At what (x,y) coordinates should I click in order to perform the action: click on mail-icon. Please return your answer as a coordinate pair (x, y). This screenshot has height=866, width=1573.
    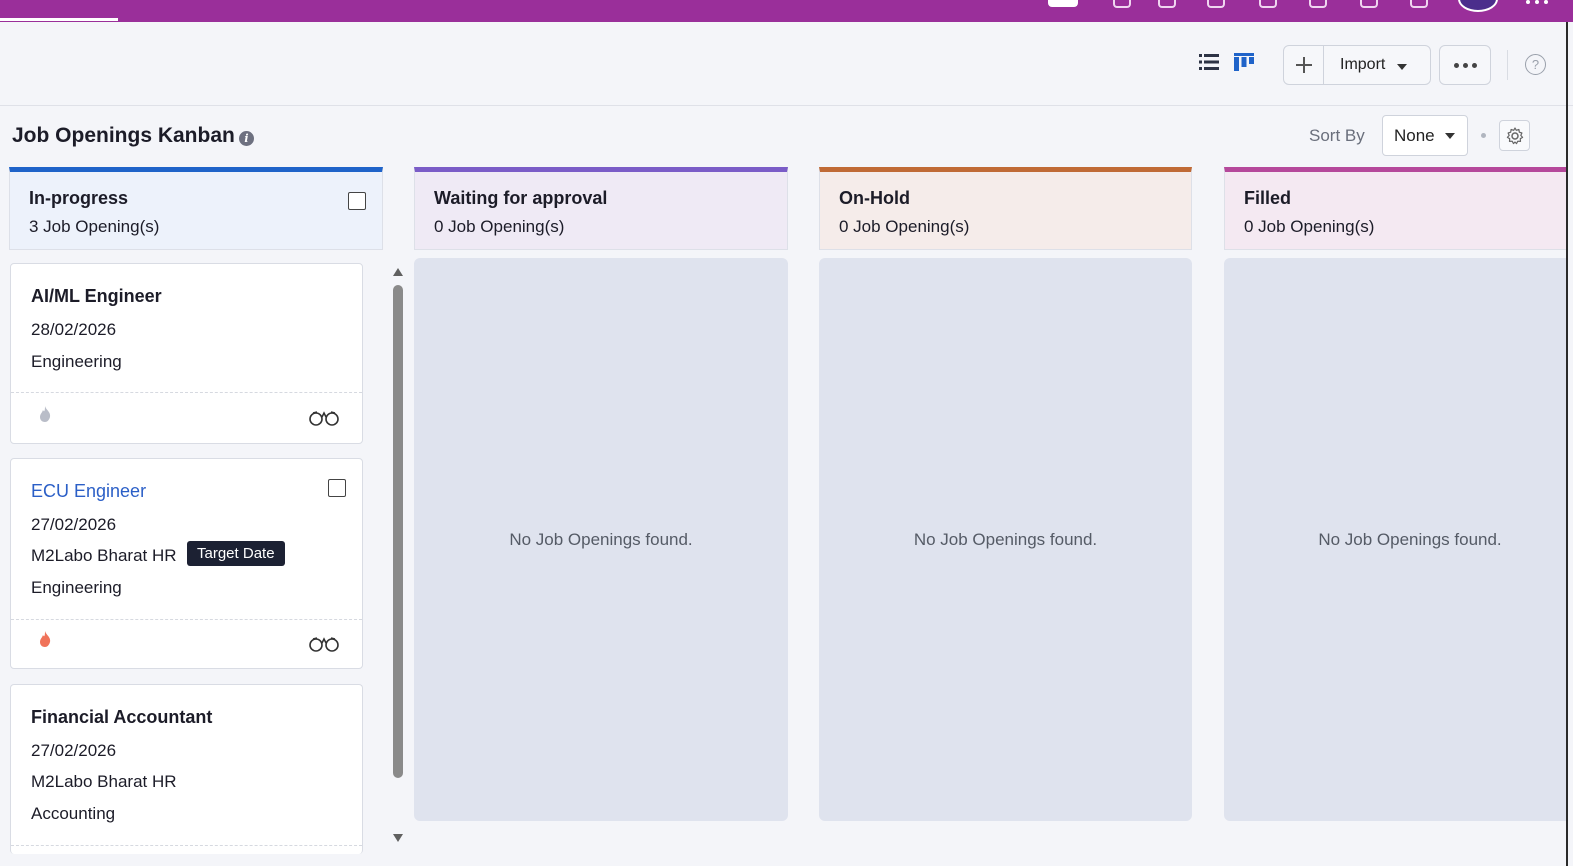
    Looking at the image, I should click on (1318, 4).